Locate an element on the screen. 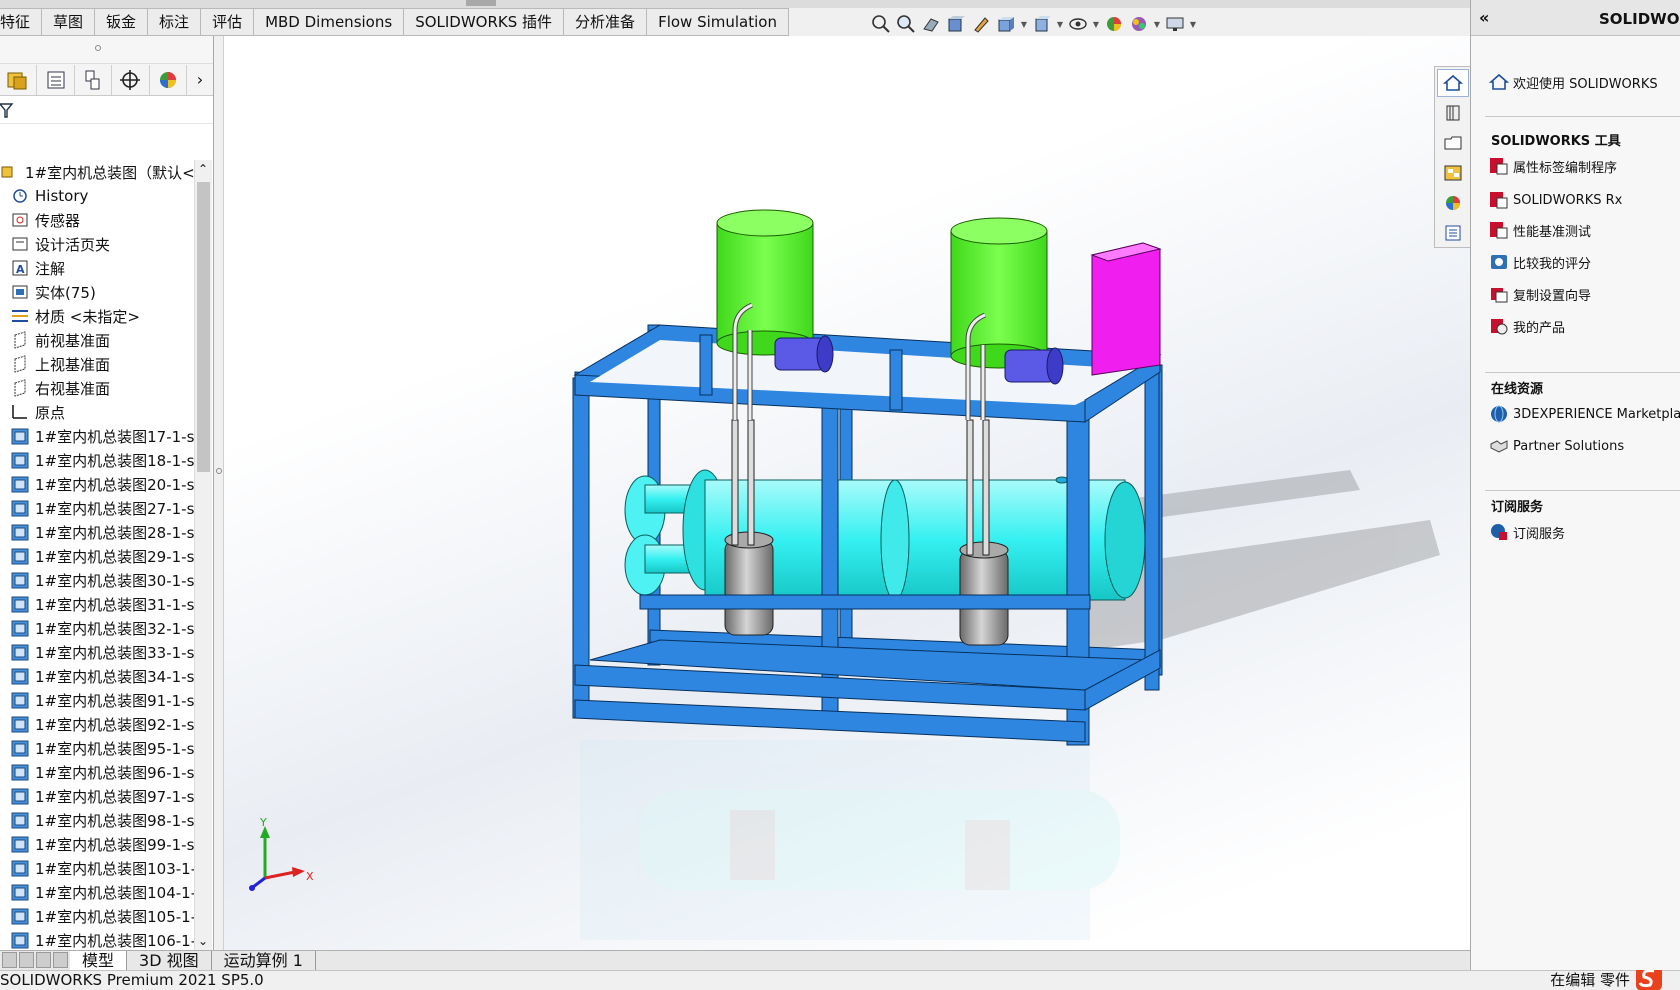 Image resolution: width=1680 pixels, height=990 pixels. view-palette-icon is located at coordinates (1453, 173).